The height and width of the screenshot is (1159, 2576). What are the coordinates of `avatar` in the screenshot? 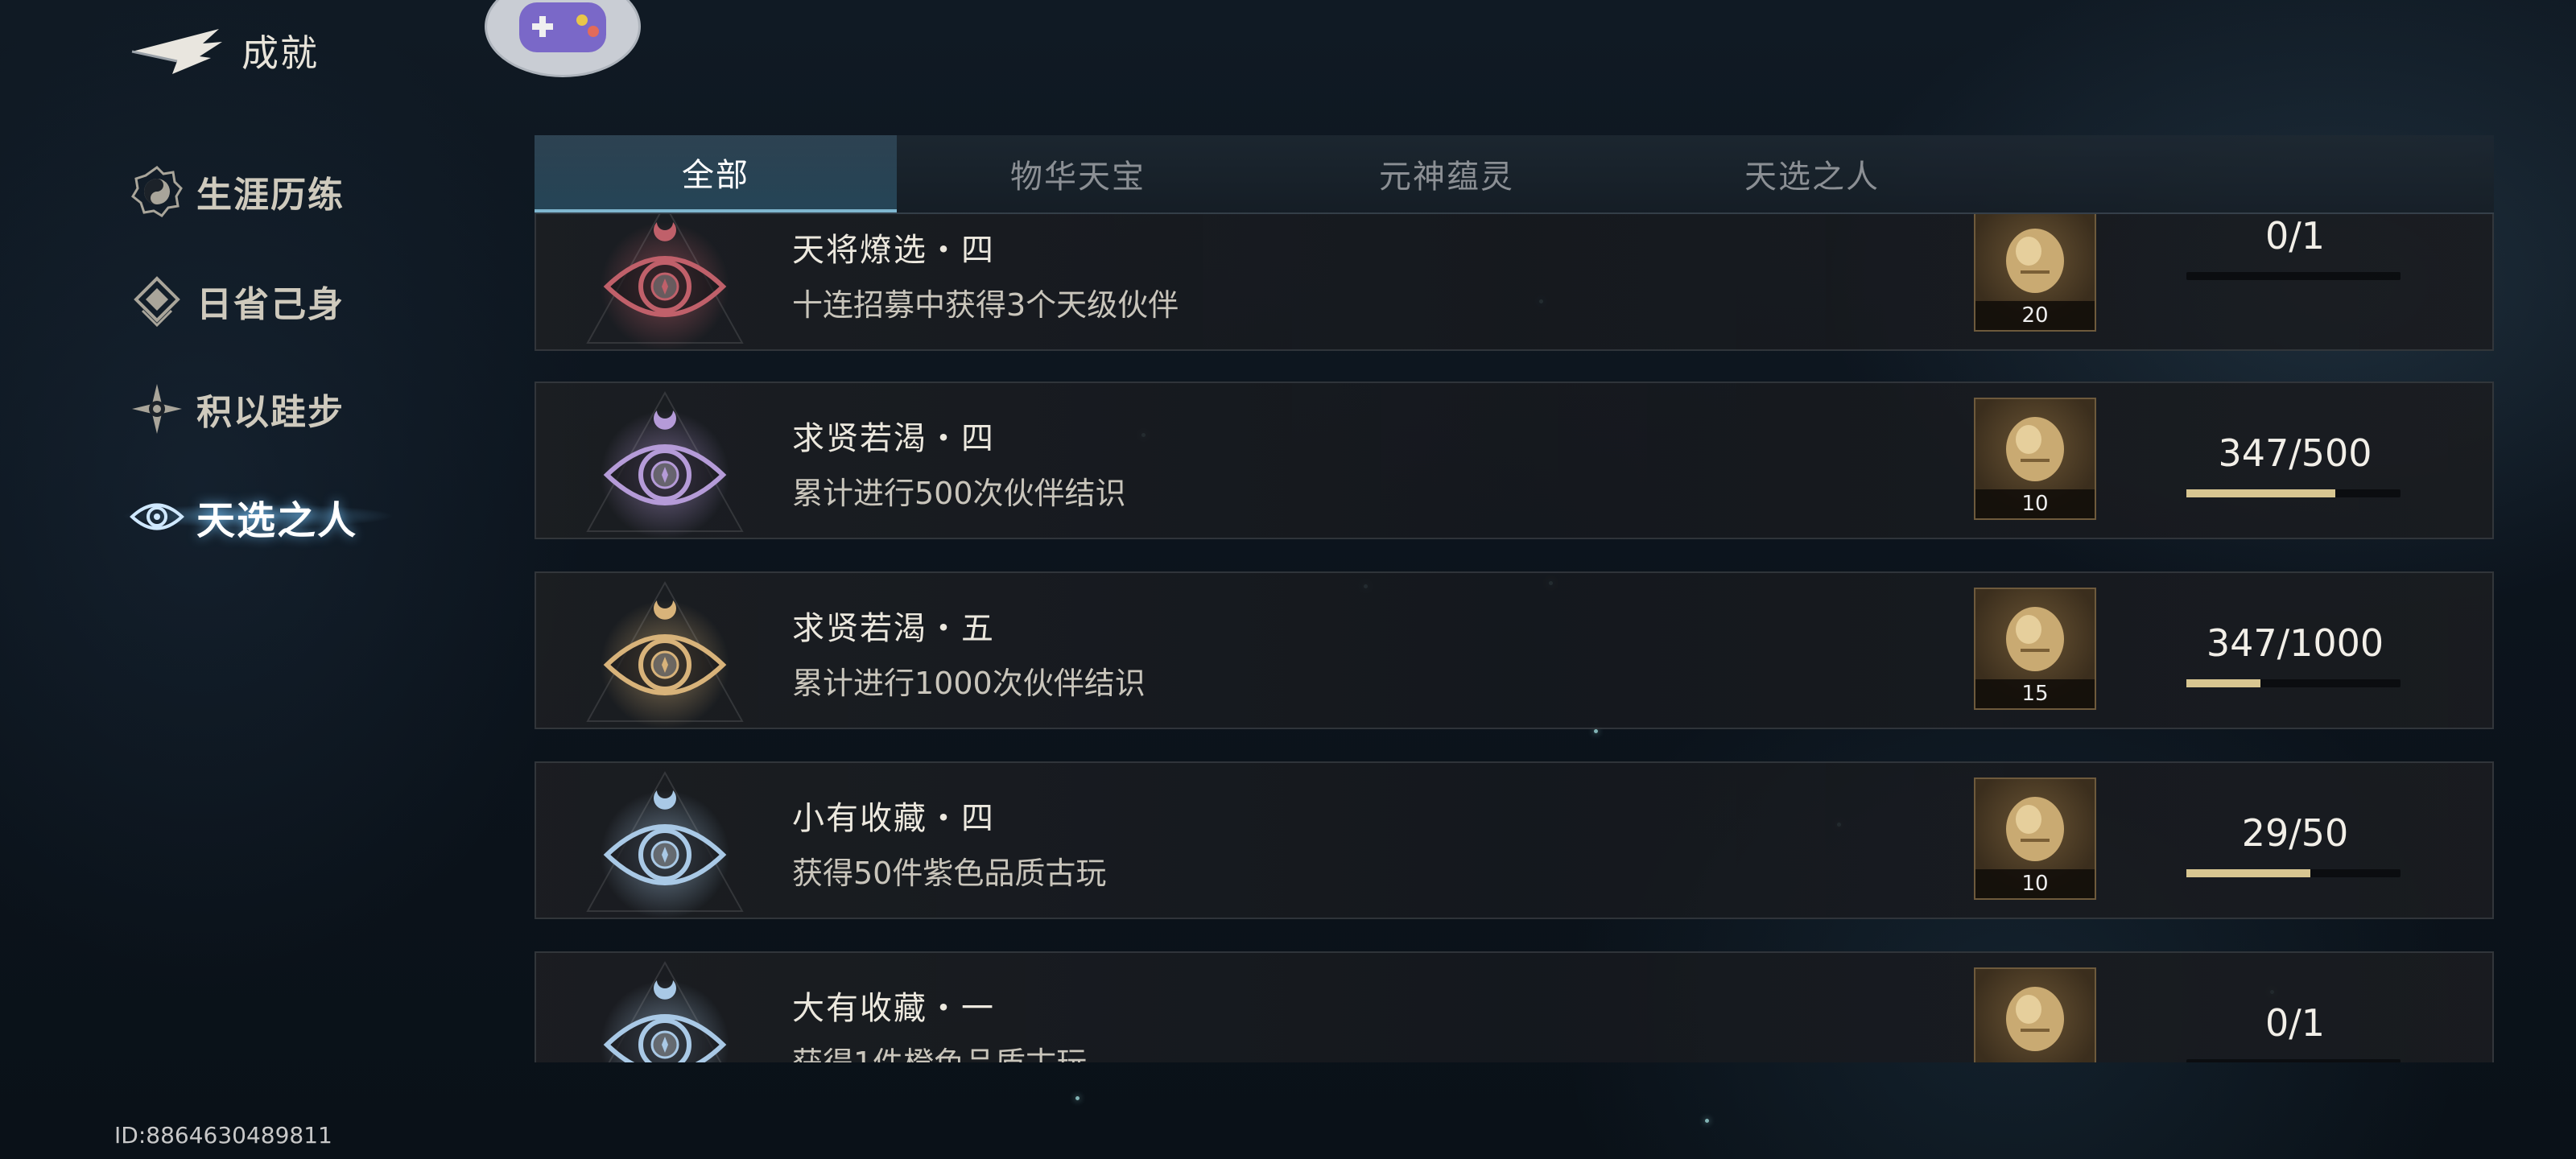 It's located at (563, 38).